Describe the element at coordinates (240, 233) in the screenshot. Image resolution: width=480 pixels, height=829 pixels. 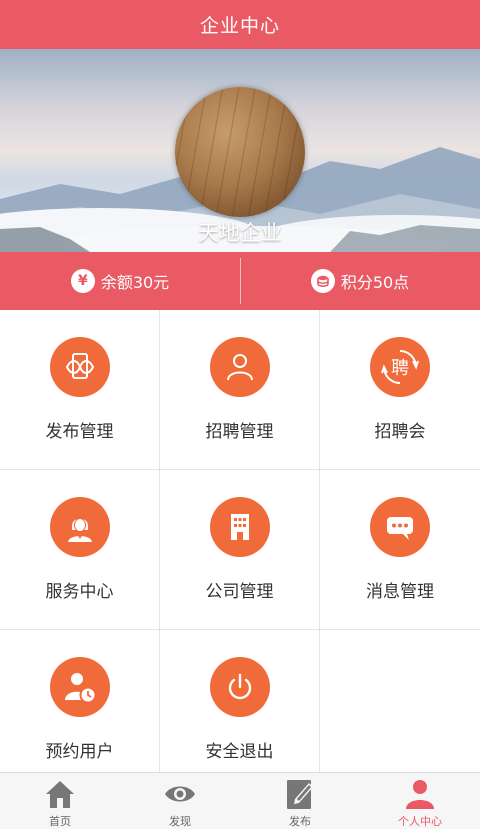
I see `company-name: 天地企业` at that location.